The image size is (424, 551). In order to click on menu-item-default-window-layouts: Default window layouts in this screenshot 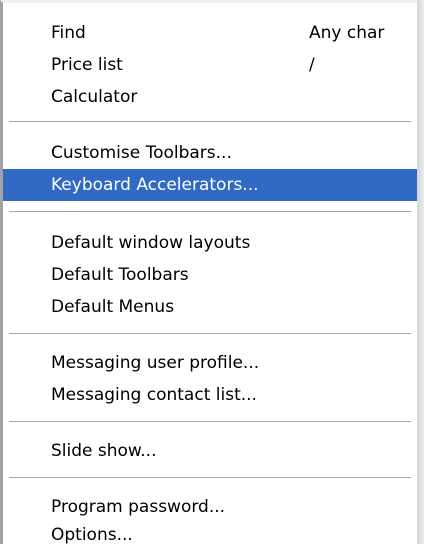, I will do `click(210, 243)`.